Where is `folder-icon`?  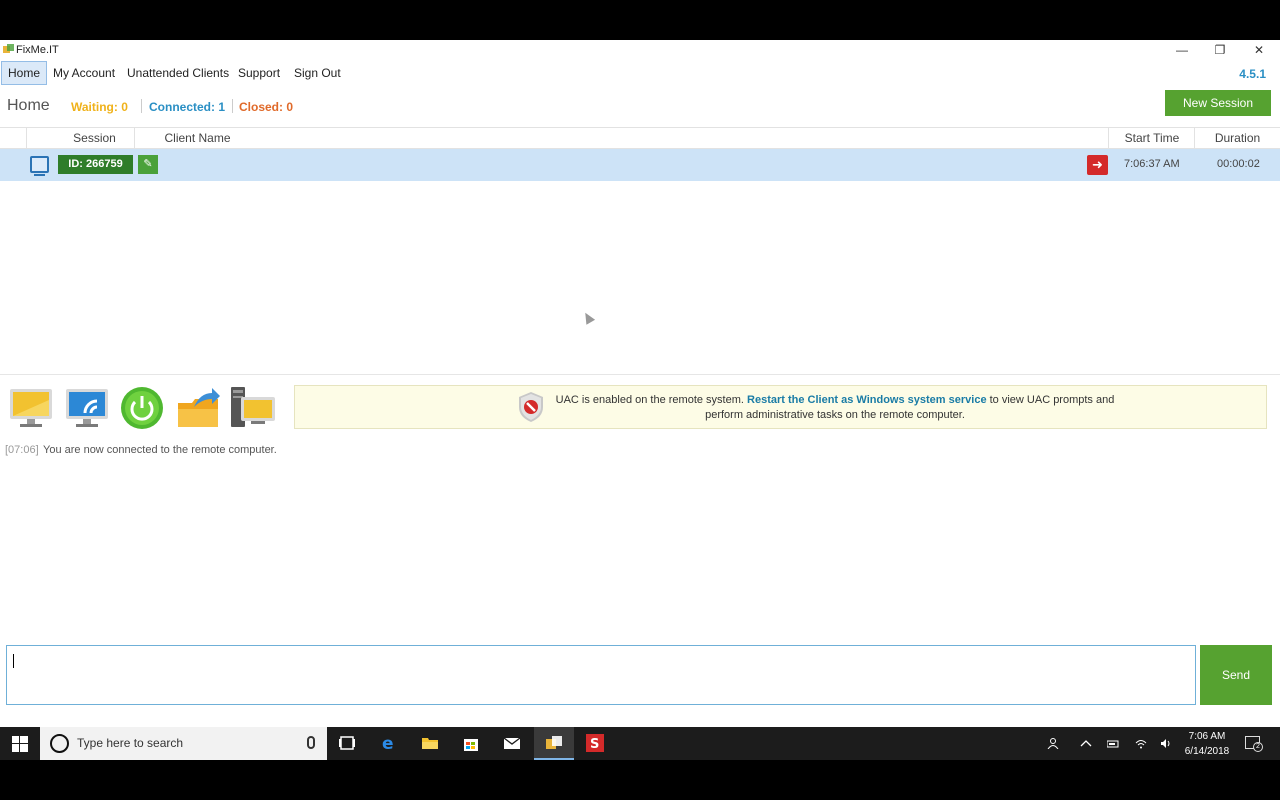 folder-icon is located at coordinates (430, 743).